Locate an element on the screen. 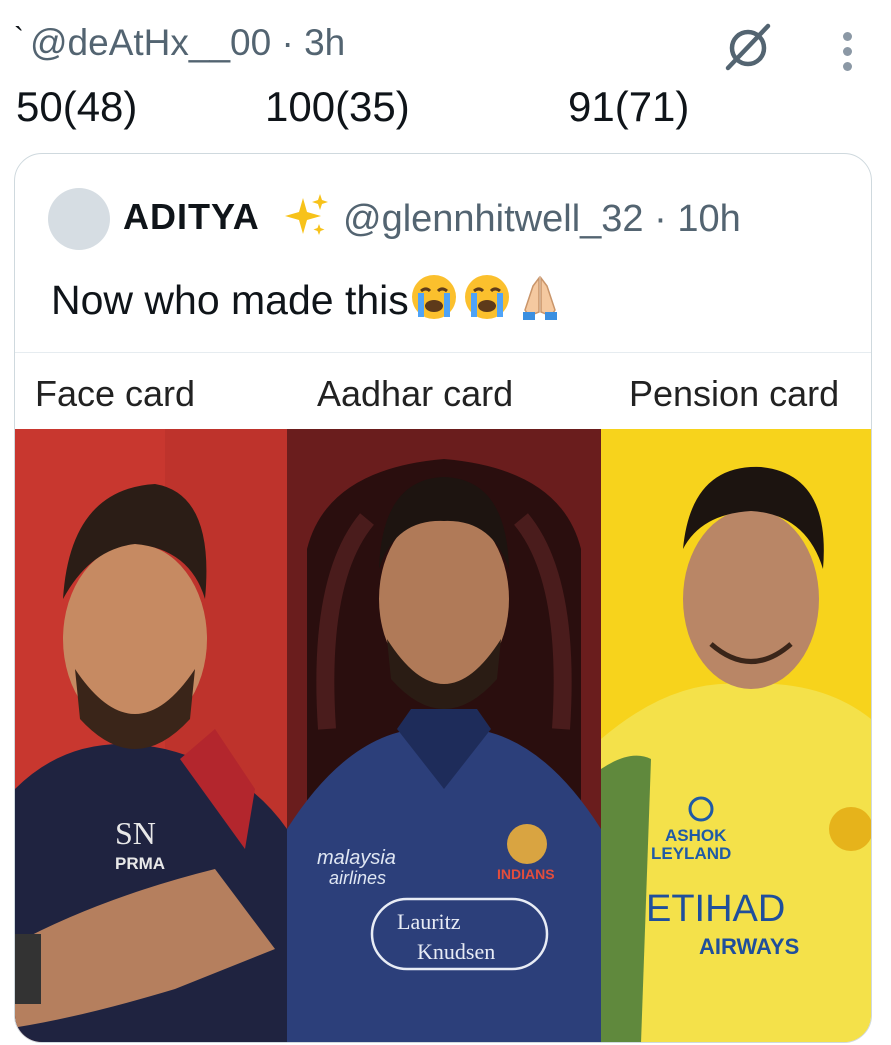  jersey-text-ashok: ASHOK is located at coordinates (696, 835).